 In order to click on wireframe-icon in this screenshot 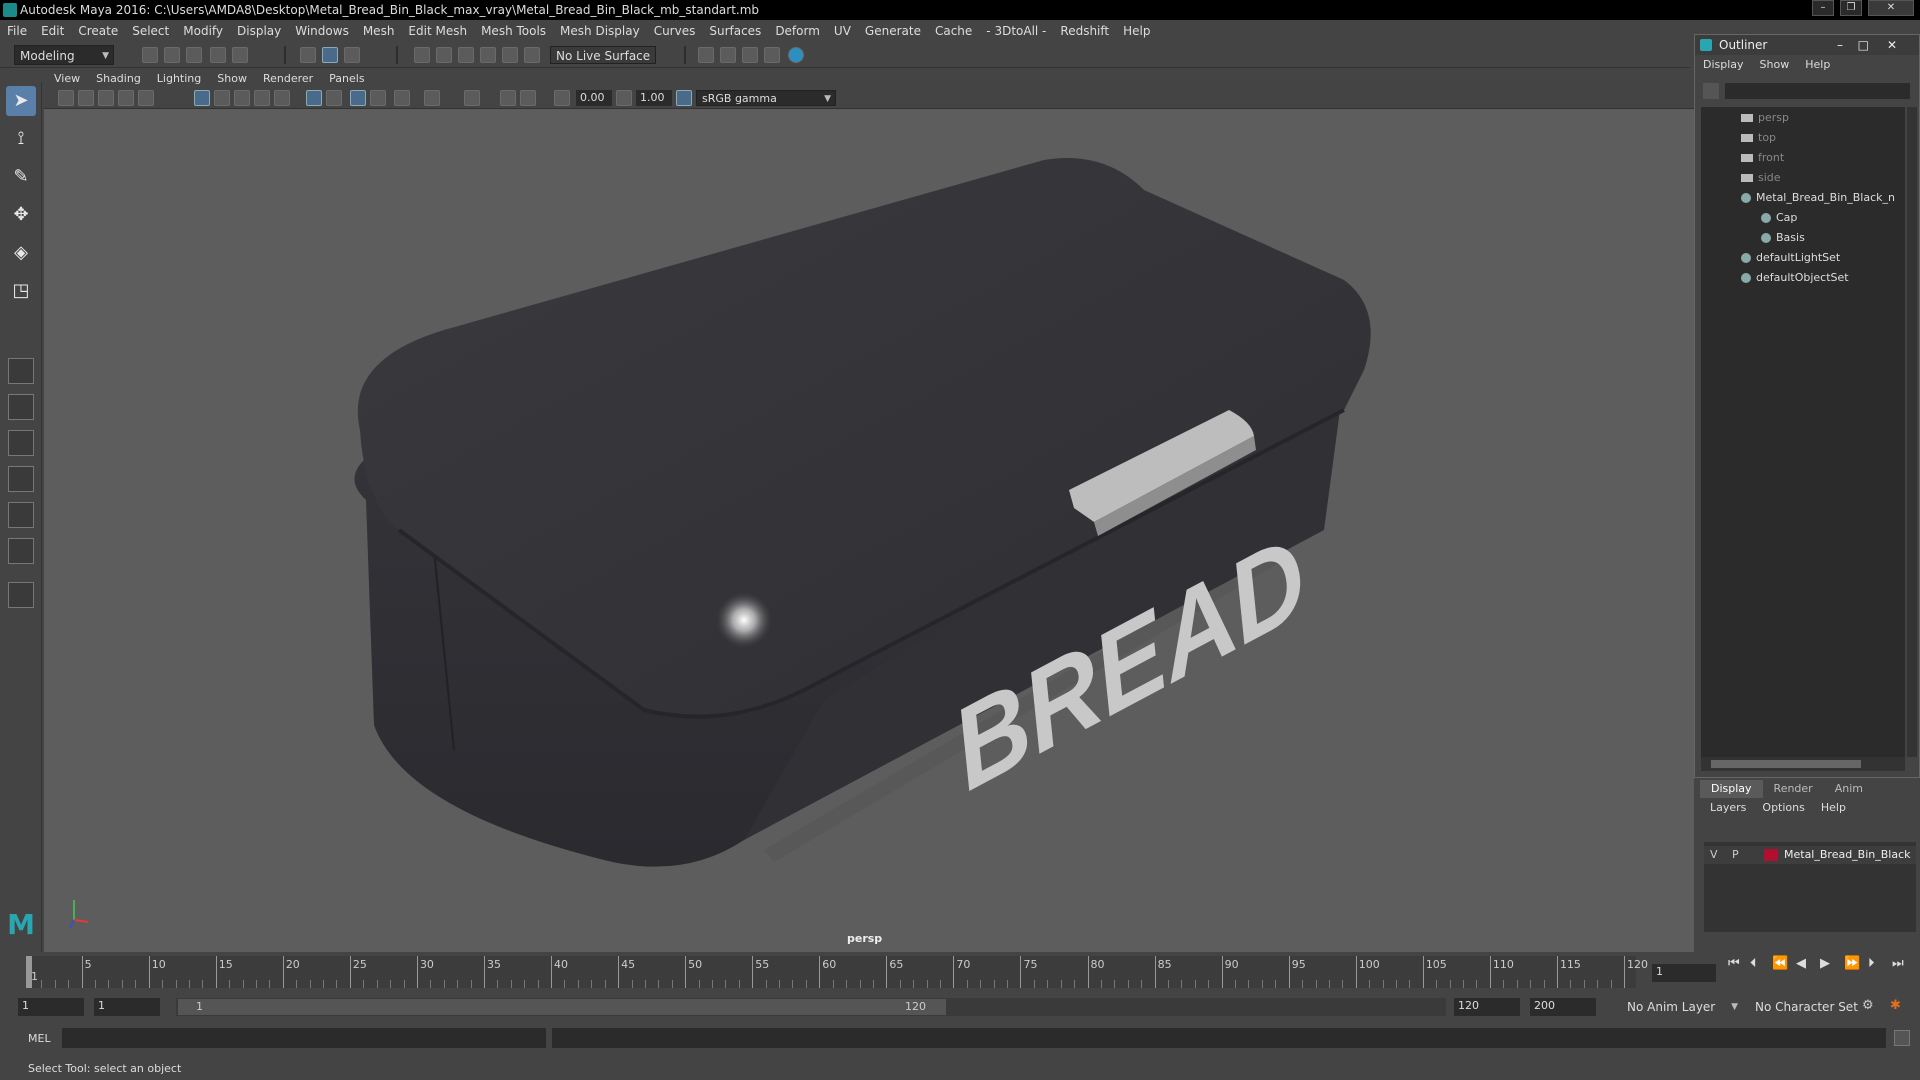, I will do `click(202, 98)`.